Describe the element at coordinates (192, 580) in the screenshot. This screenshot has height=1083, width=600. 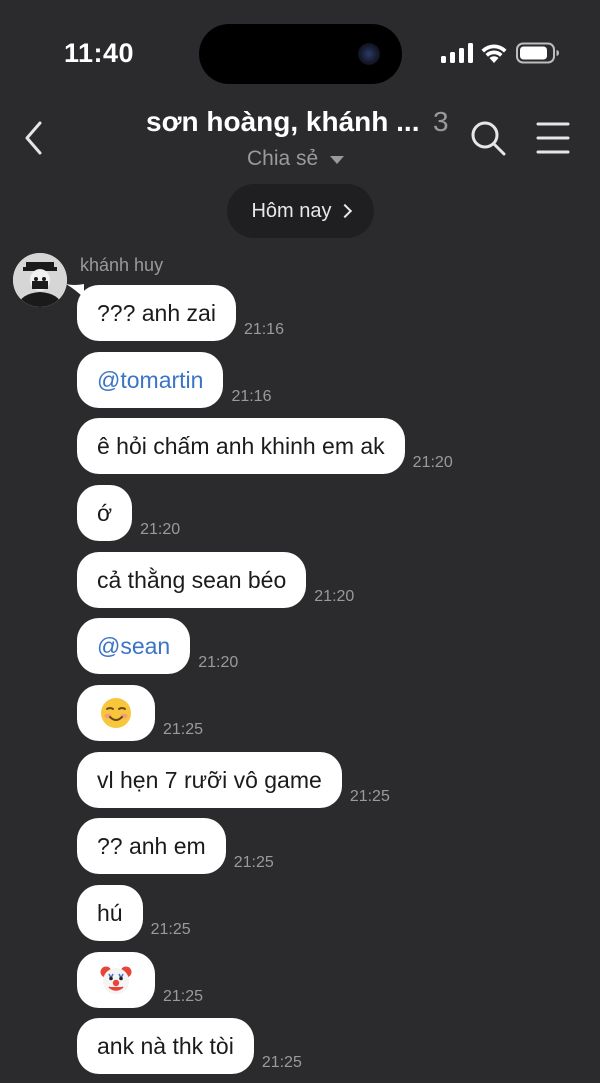
I see `message-bubble: cả thằng sean béo` at that location.